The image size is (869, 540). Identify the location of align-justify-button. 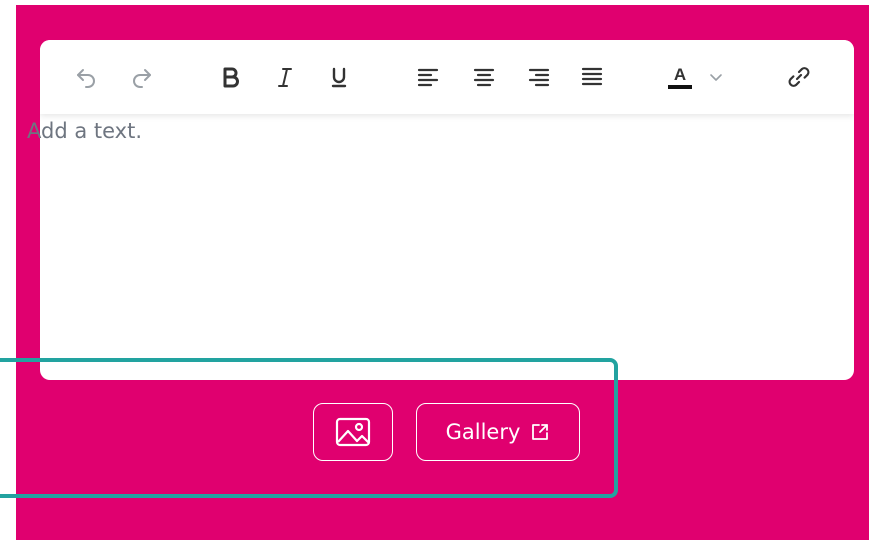
(592, 77).